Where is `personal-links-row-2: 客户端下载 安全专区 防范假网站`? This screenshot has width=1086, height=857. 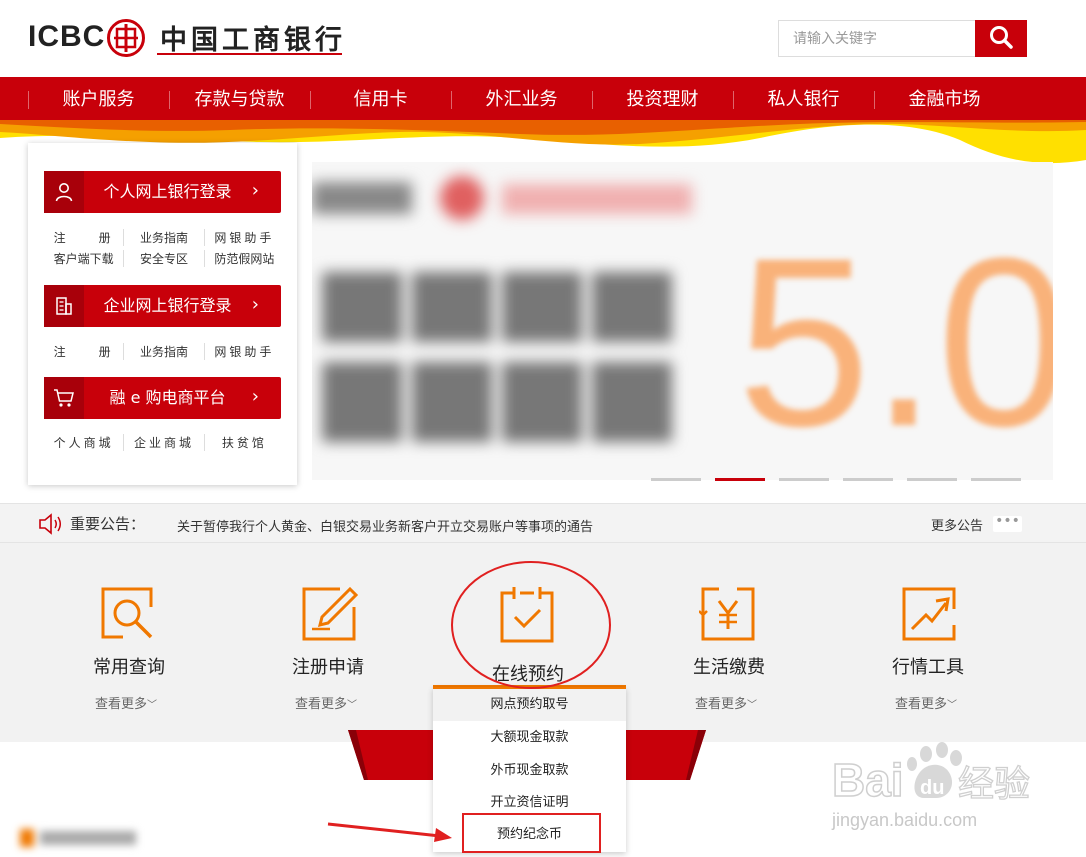
personal-links-row-2: 客户端下载 安全专区 防范假网站 is located at coordinates (164, 258).